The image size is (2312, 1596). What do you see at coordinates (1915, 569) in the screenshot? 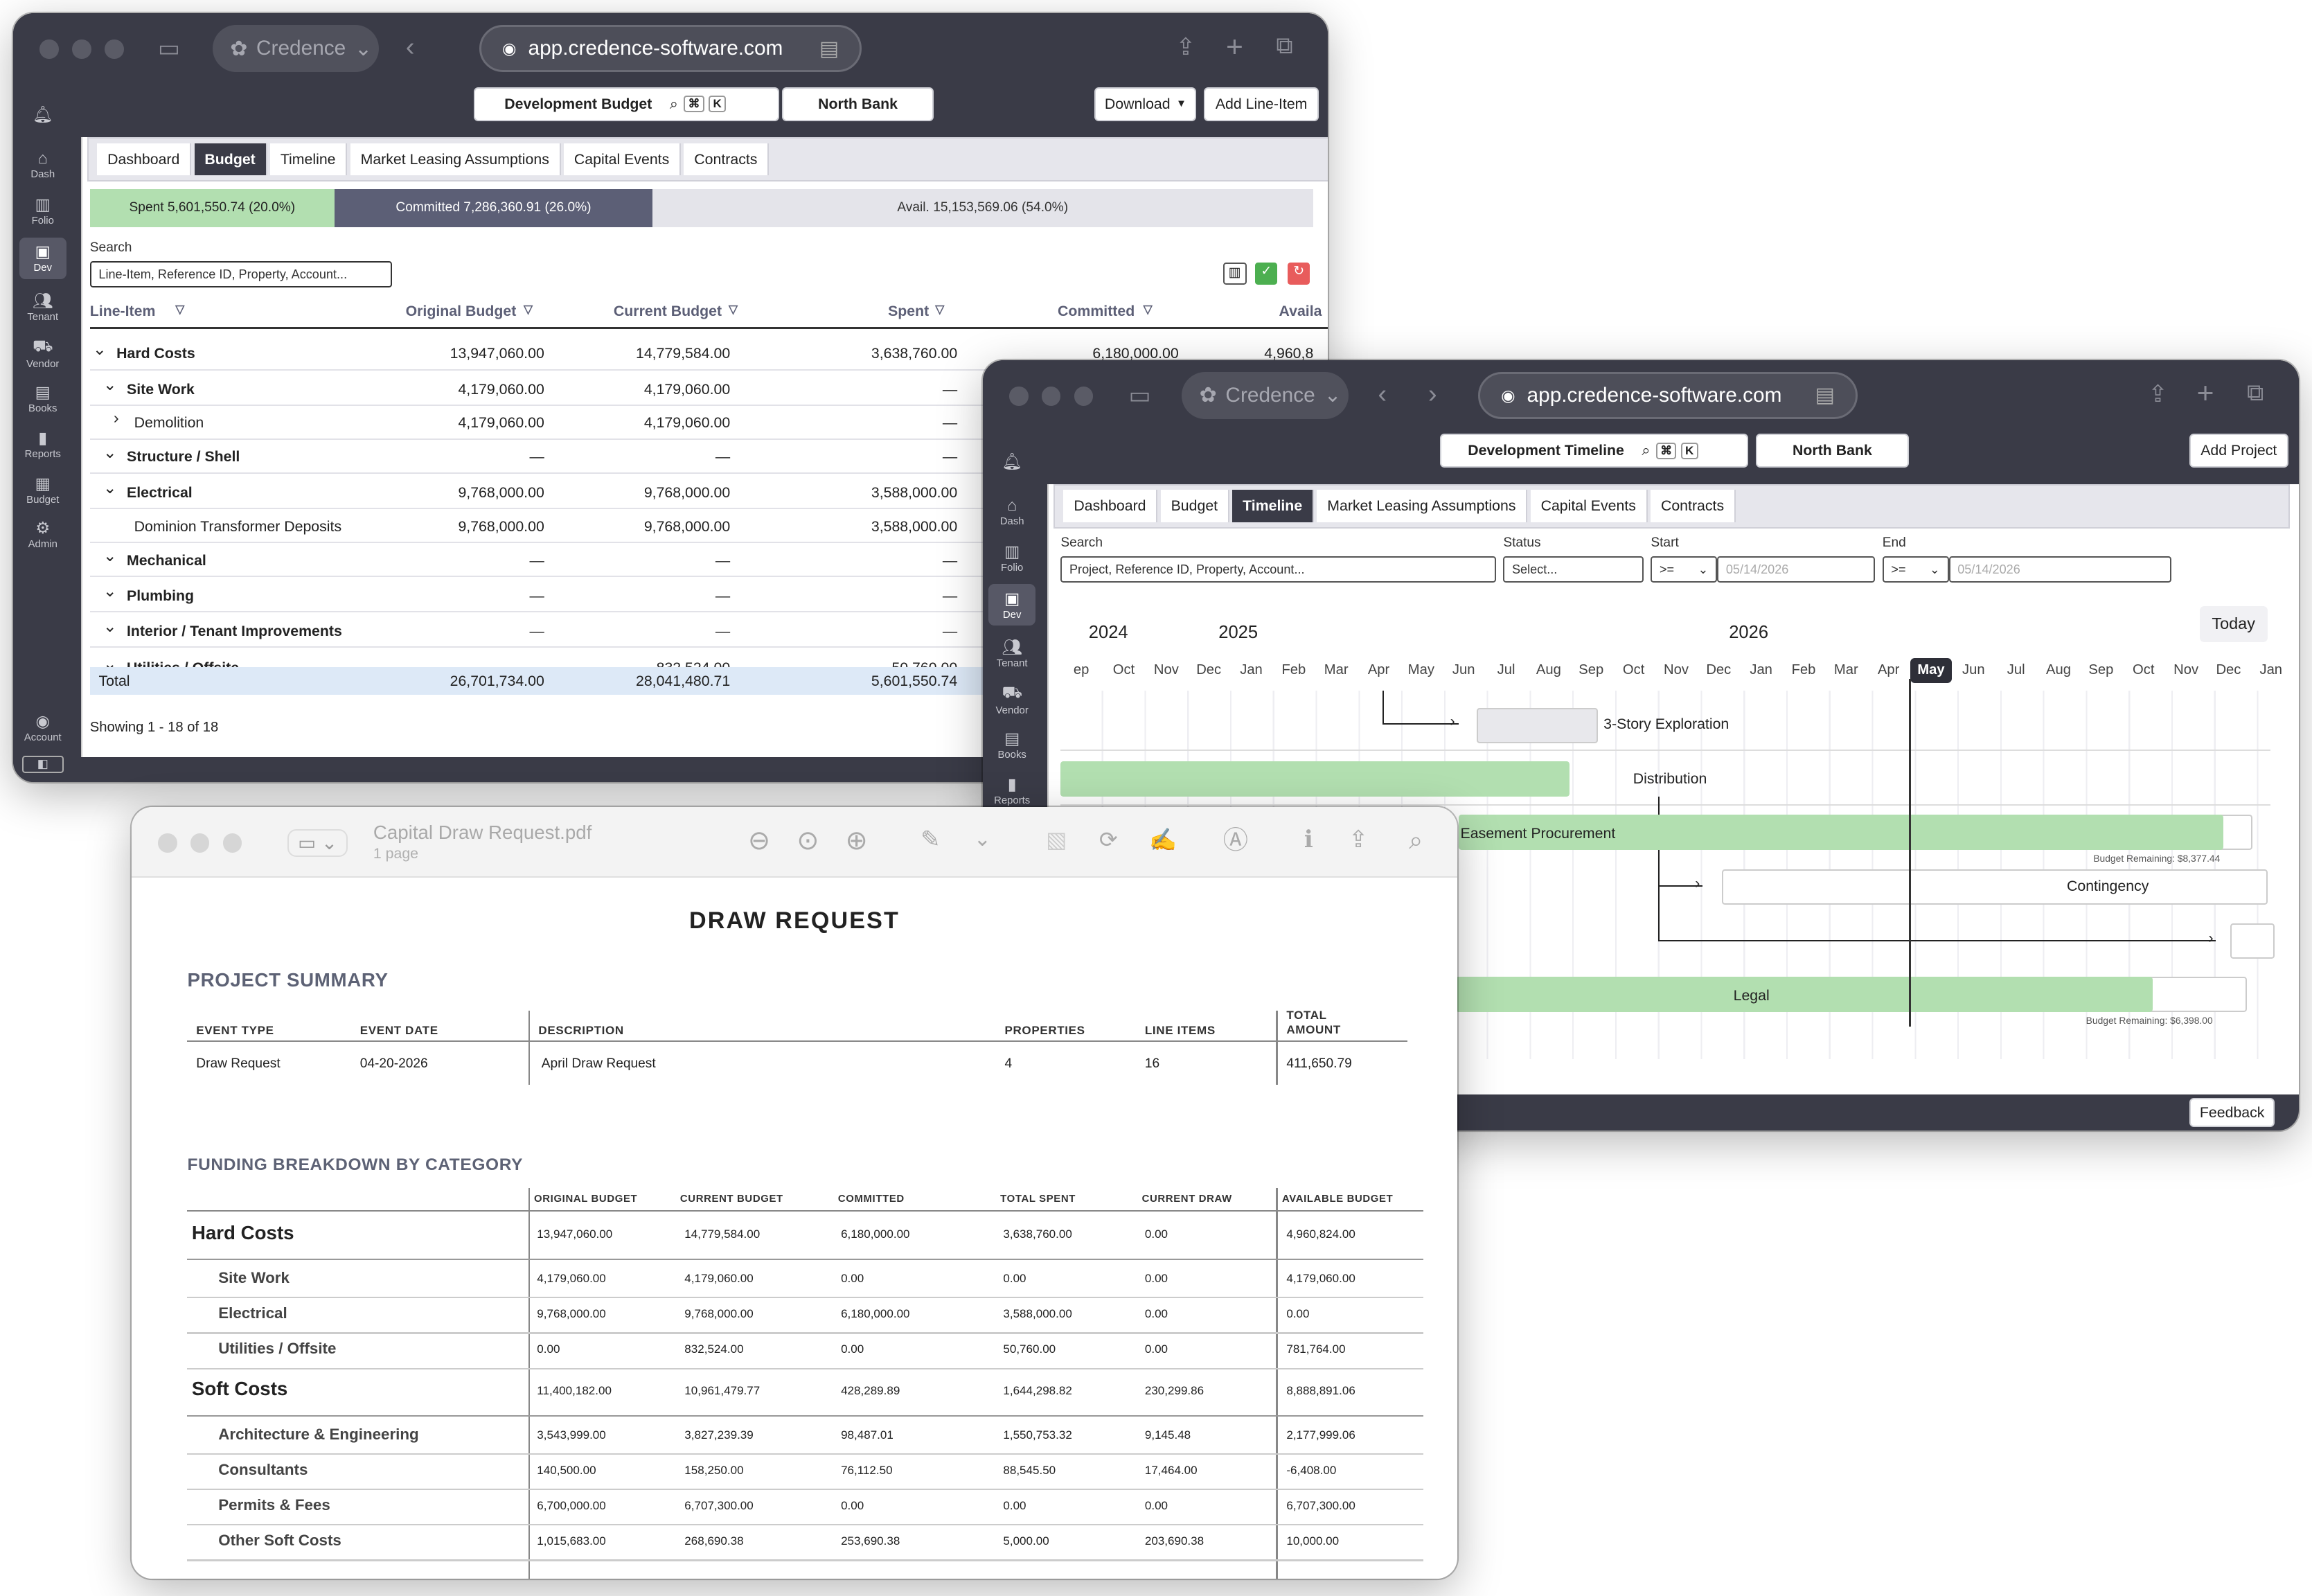
I see `end-operator-select: >= ⌄` at bounding box center [1915, 569].